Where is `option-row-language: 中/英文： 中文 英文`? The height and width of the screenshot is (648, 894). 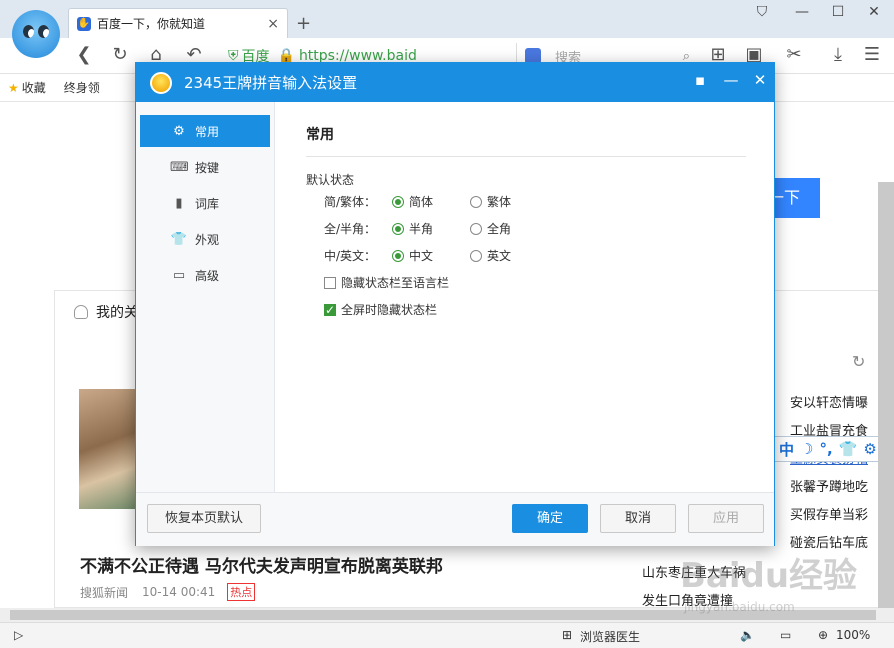
option-row-language: 中/英文： 中文 英文 is located at coordinates (526, 255).